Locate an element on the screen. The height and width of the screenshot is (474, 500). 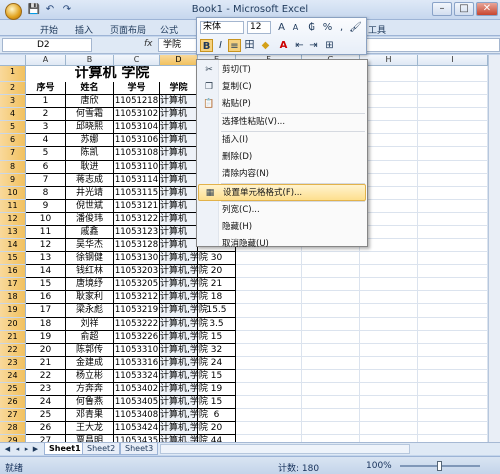
header-cell: 姓名 is located at coordinates (90, 89).